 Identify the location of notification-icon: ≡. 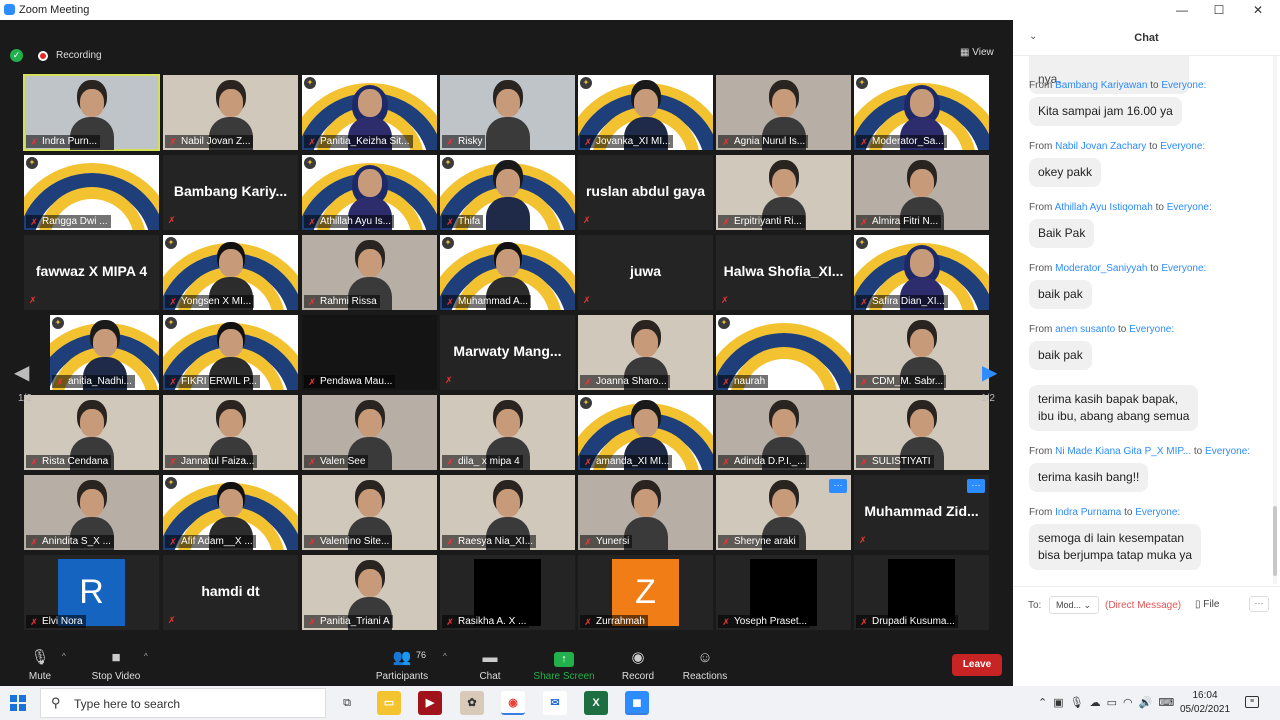
(1252, 702).